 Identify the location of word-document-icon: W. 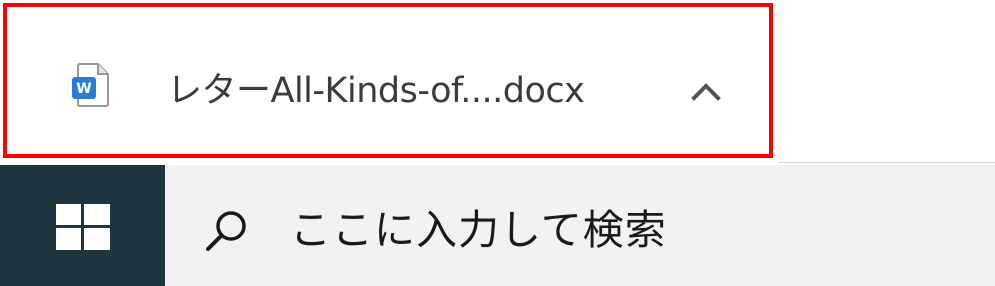
(90, 85).